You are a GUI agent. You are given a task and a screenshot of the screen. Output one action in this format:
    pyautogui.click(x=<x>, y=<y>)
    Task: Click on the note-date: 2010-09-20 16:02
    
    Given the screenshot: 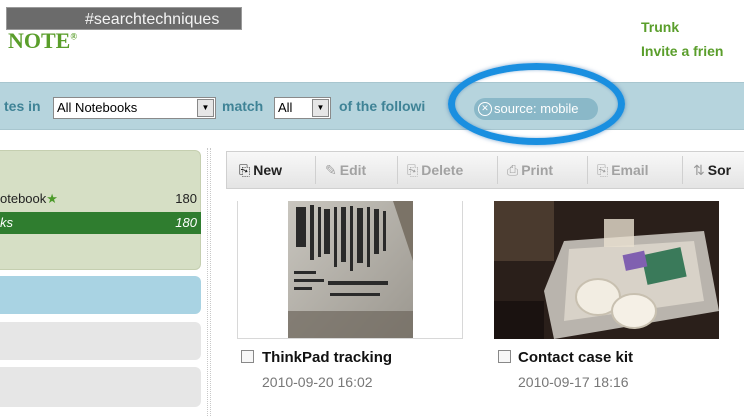 What is the action you would take?
    pyautogui.click(x=317, y=382)
    